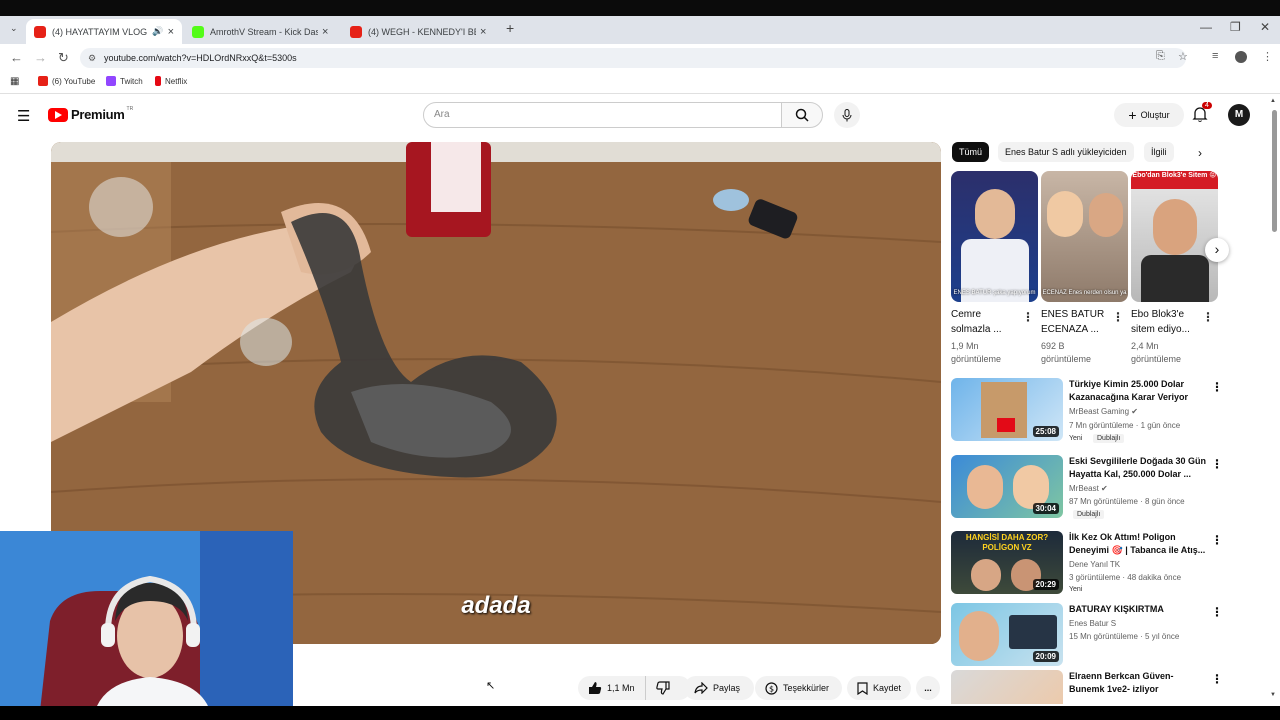 Image resolution: width=1280 pixels, height=720 pixels. I want to click on chip-all: Tümü, so click(971, 152).